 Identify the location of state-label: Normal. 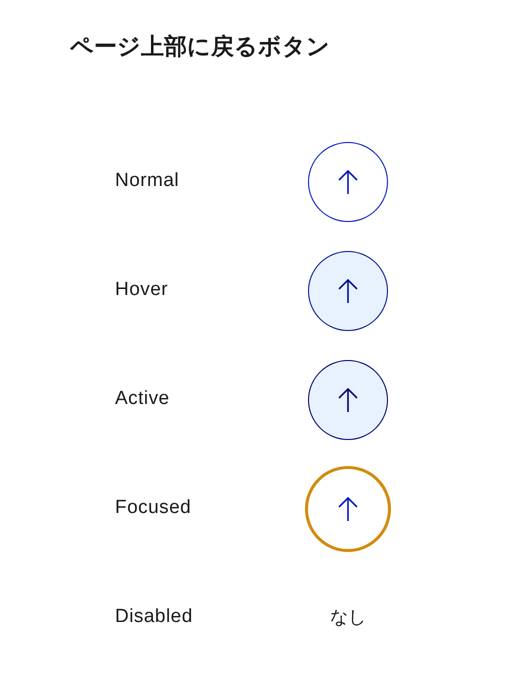
(147, 181).